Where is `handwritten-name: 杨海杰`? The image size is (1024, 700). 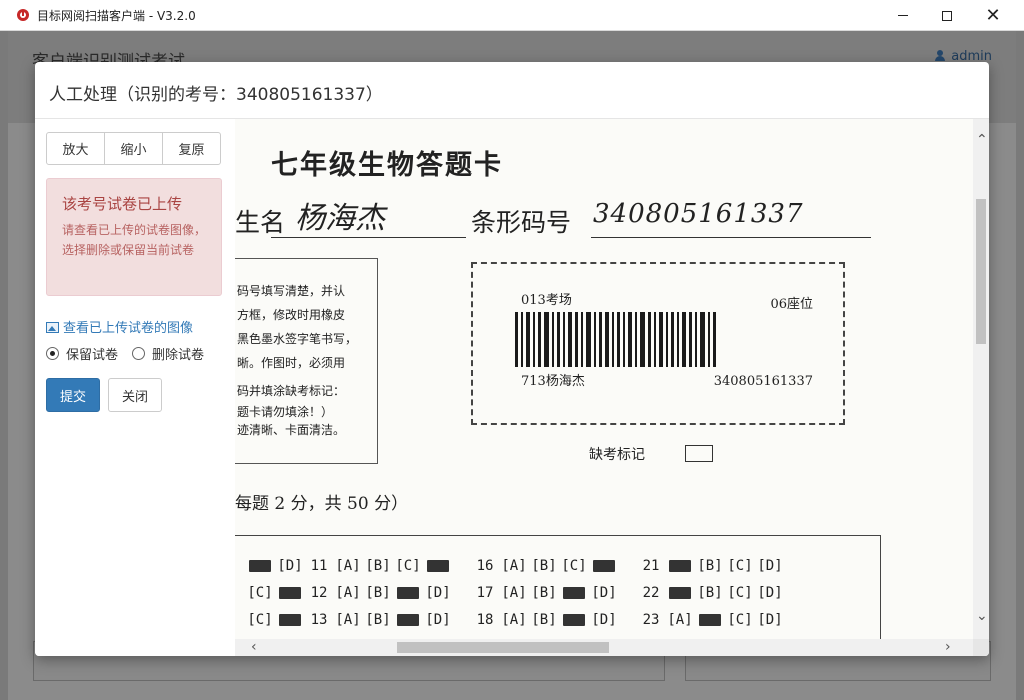
handwritten-name: 杨海杰 is located at coordinates (340, 218).